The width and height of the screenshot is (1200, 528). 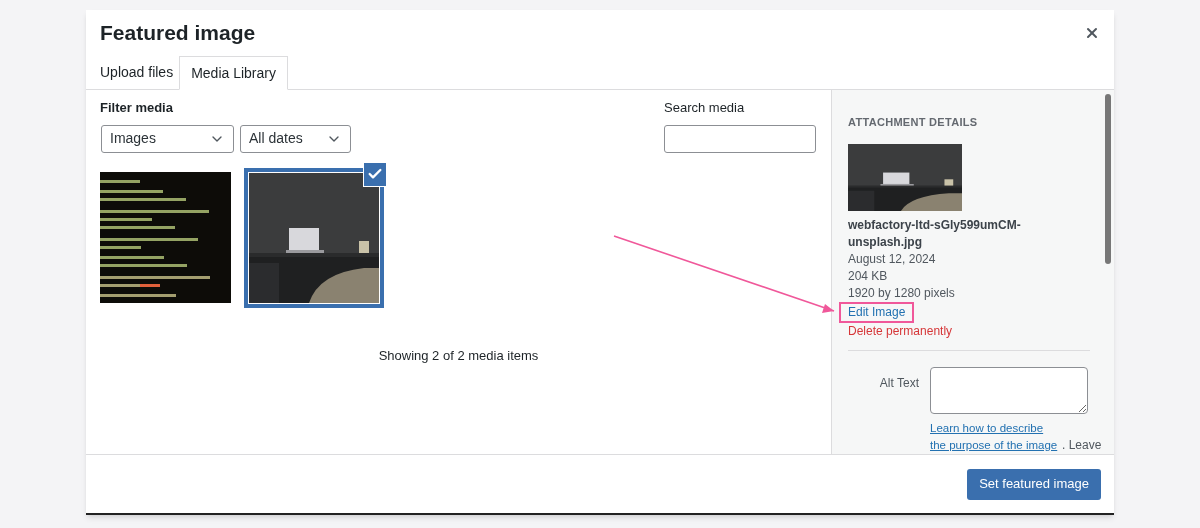 I want to click on details-heading: ATTACHMENT DETAILS, so click(x=913, y=122).